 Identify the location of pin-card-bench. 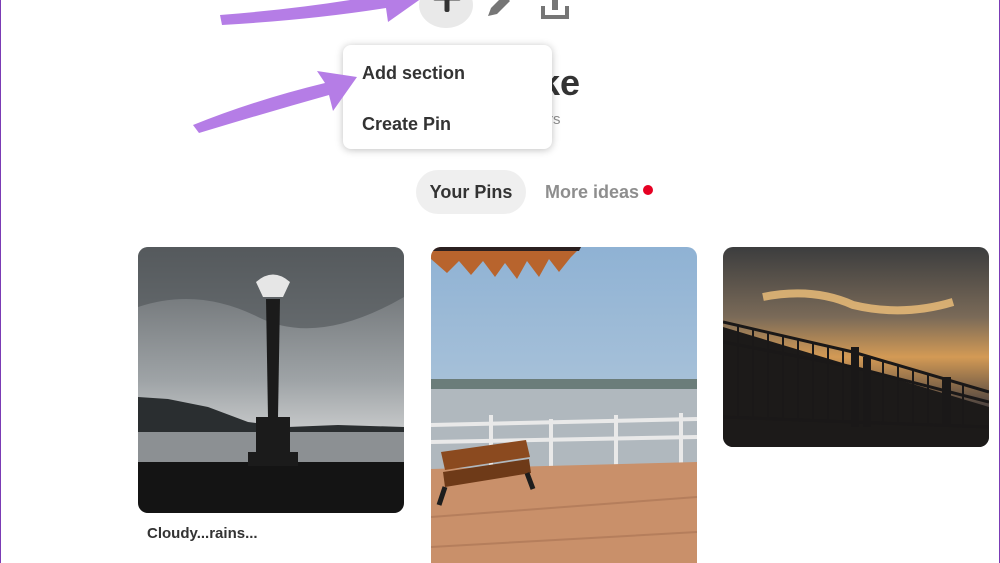
(564, 405).